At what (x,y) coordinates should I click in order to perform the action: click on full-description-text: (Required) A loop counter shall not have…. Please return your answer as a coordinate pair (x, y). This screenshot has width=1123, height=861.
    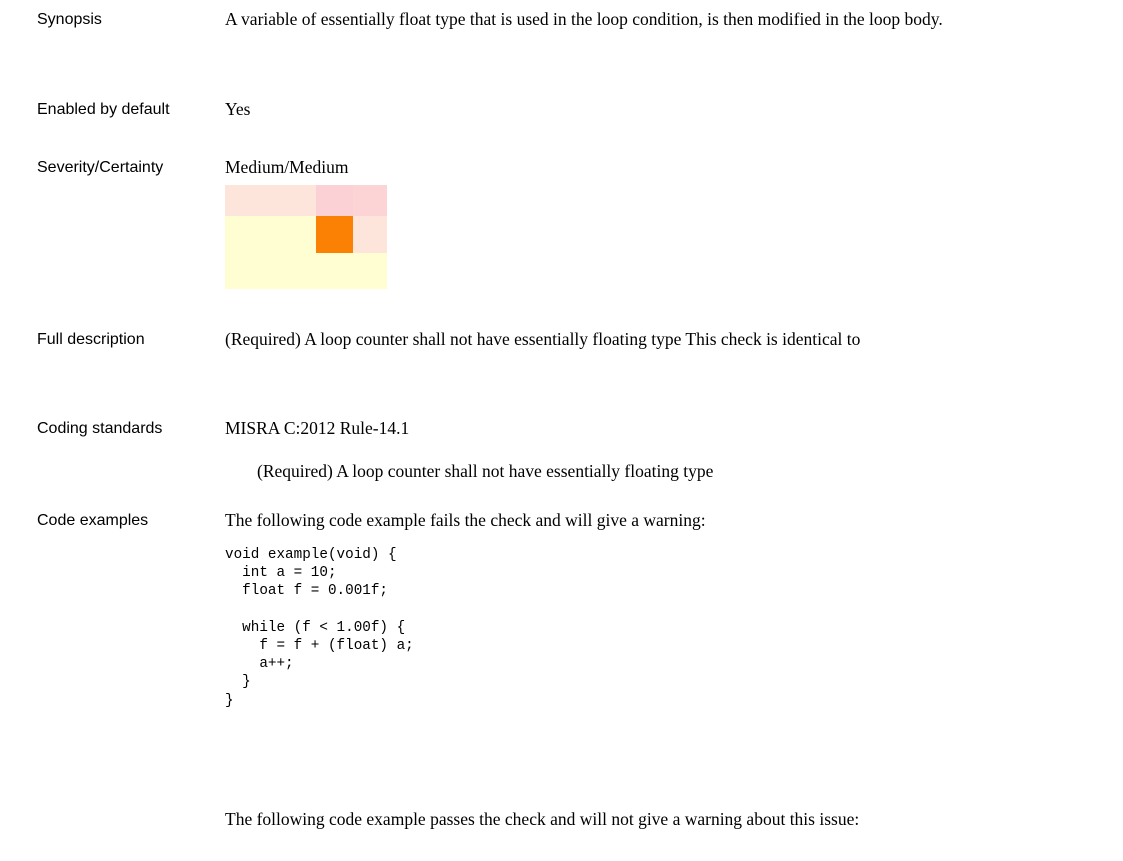
    Looking at the image, I should click on (543, 339).